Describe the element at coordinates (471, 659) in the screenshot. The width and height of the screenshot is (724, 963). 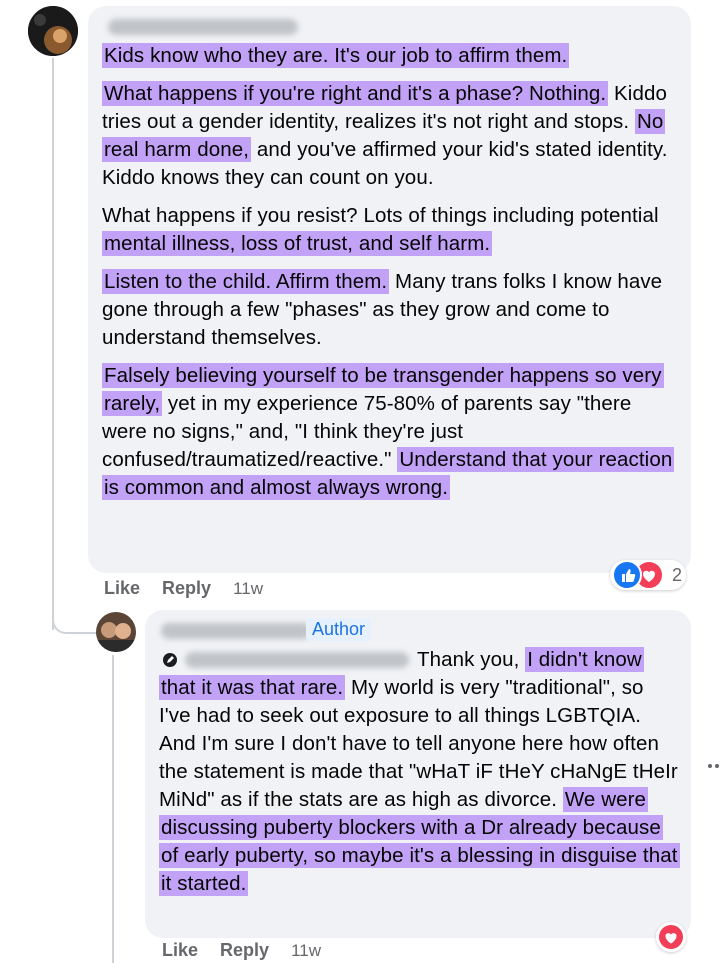
I see `comment-text: Thank you,` at that location.